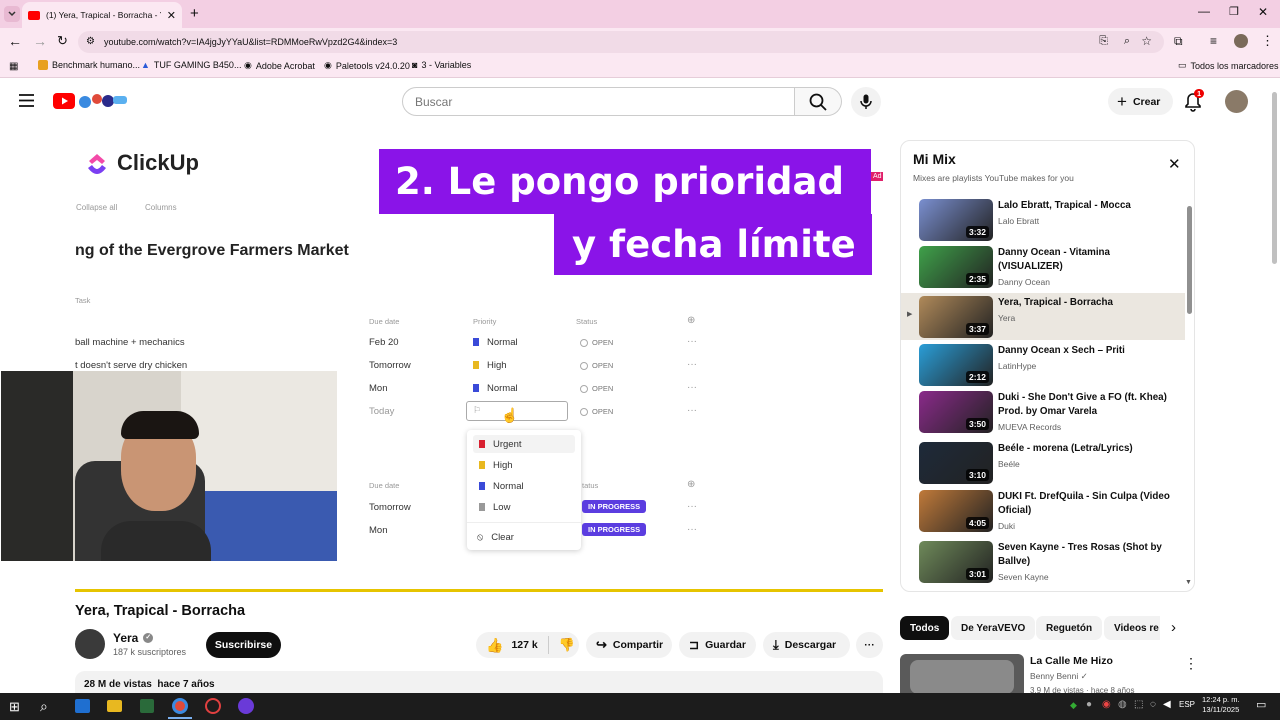  Describe the element at coordinates (692, 529) in the screenshot. I see `more-icon: ···` at that location.